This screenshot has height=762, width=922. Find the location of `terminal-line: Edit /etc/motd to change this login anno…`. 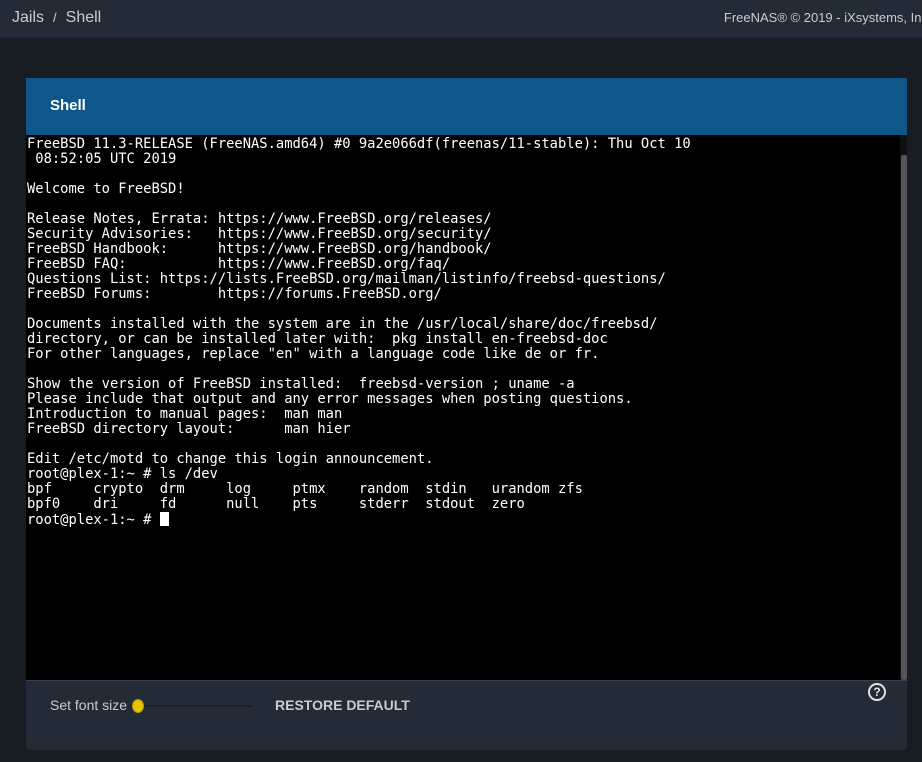

terminal-line: Edit /etc/motd to change this login anno… is located at coordinates (230, 459).